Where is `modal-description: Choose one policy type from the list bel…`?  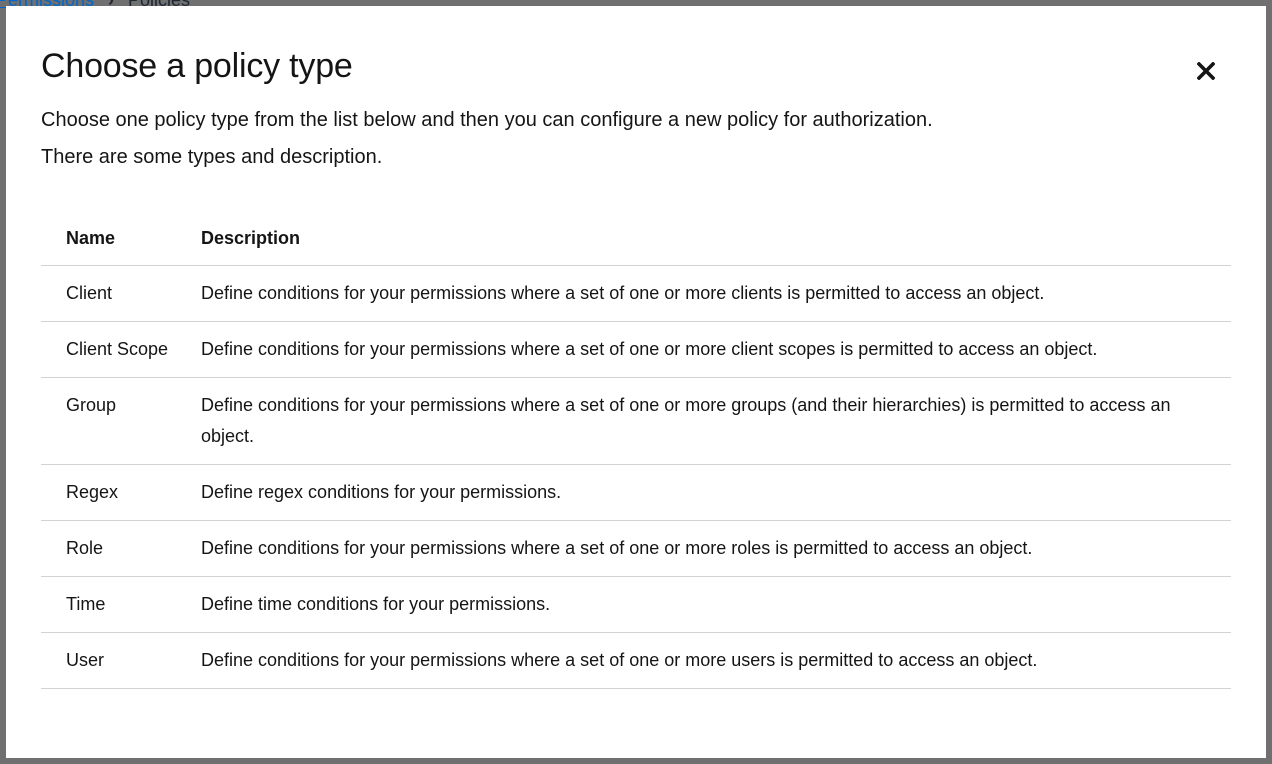
modal-description: Choose one policy type from the list bel… is located at coordinates (626, 139).